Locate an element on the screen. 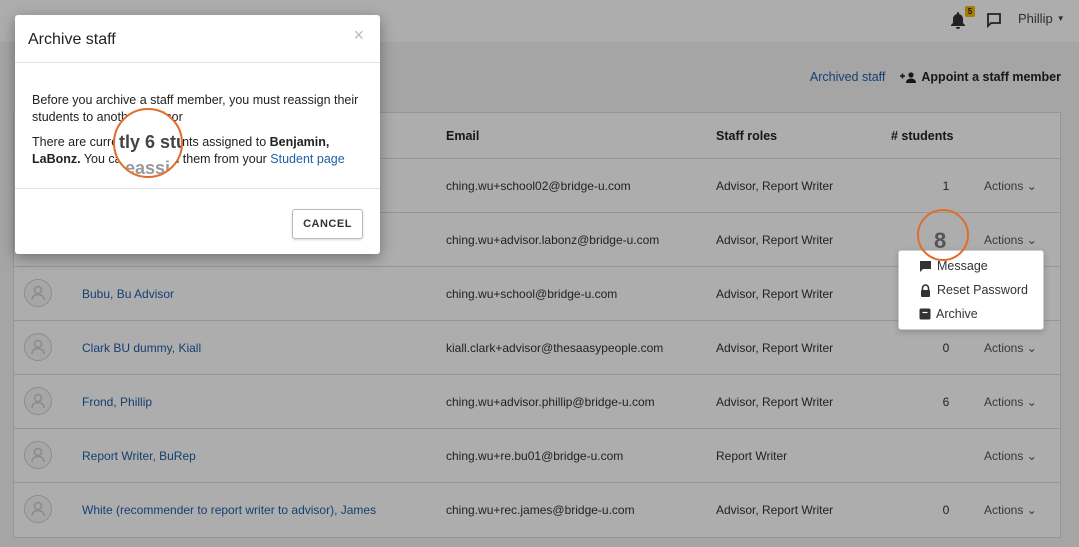 The width and height of the screenshot is (1079, 547). menu-item-archive: Archive is located at coordinates (948, 314).